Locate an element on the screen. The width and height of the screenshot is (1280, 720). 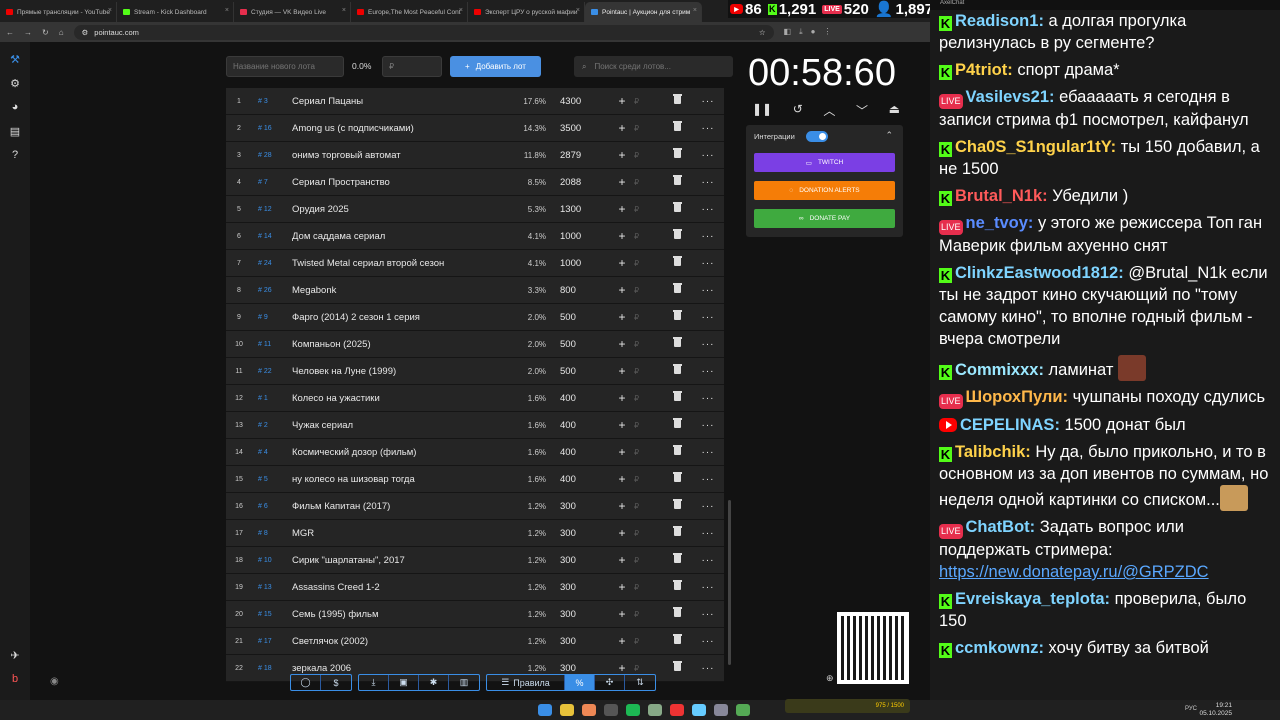
browser-tab: Эксперт ЦРУ о русской мафии × is located at coordinates (526, 12).